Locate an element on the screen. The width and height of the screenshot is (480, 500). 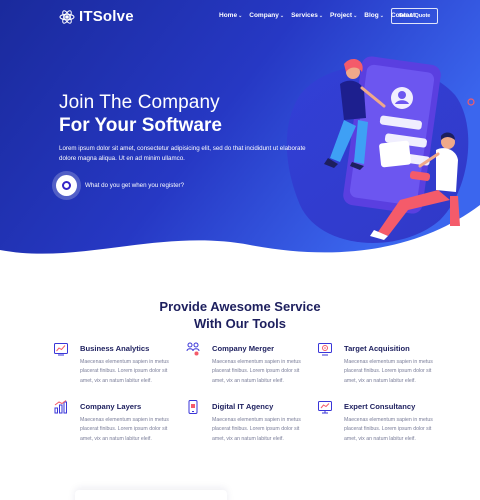
nav-item-company: Company ⌄ is located at coordinates (266, 15).